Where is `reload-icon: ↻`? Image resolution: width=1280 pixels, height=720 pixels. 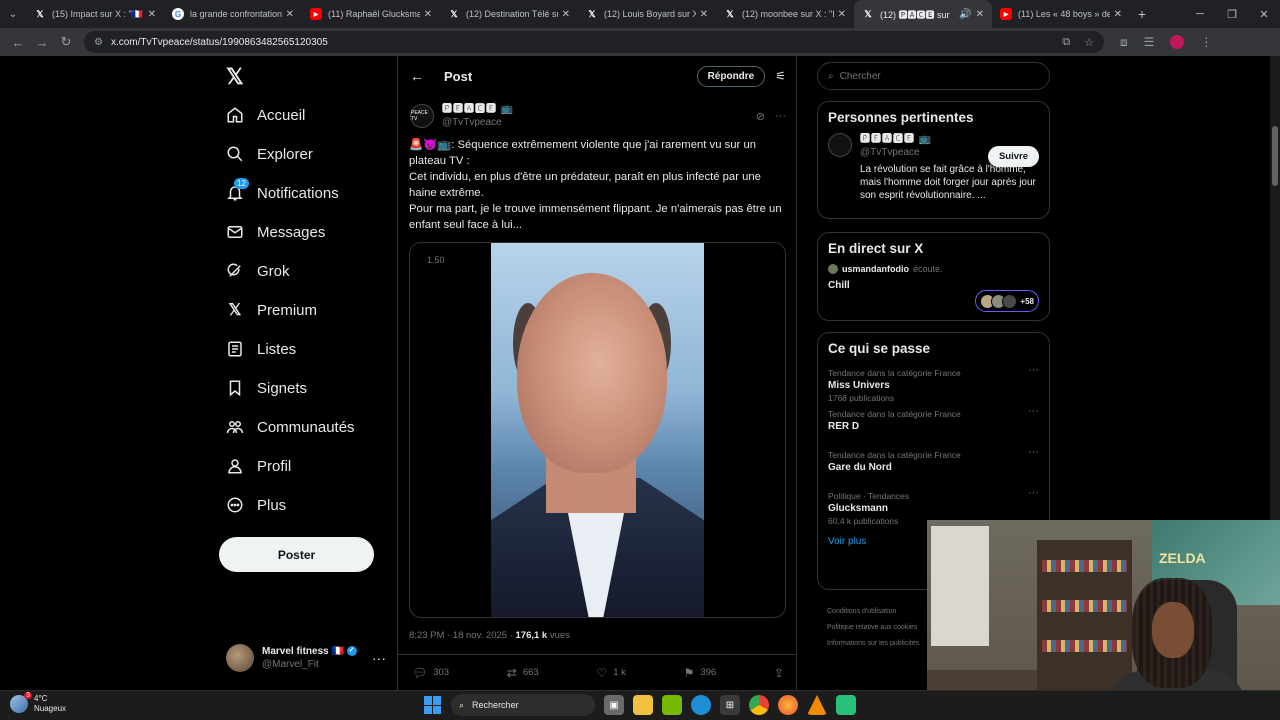
reload-icon: ↻ is located at coordinates (66, 42).